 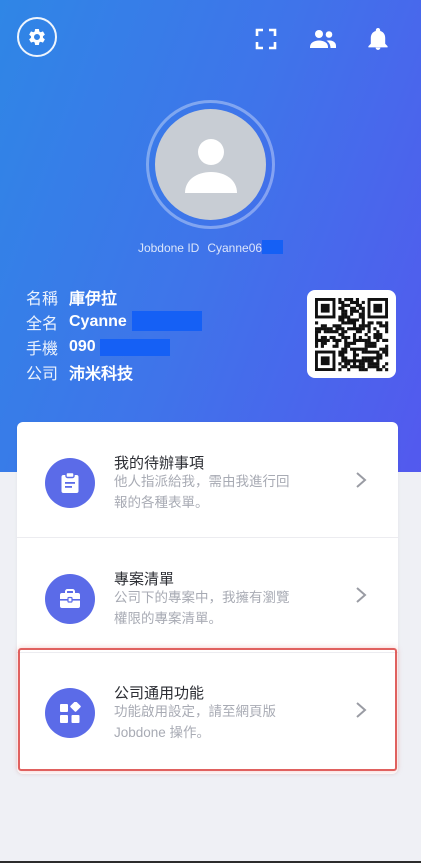 I want to click on fullname-value: Cyanne, so click(x=98, y=321).